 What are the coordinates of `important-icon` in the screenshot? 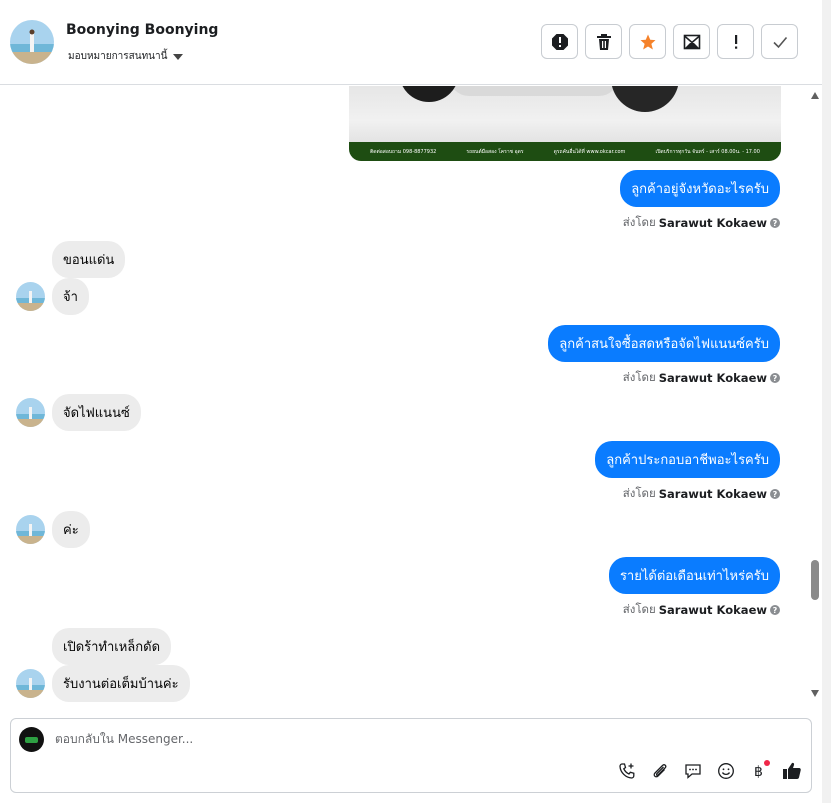 It's located at (735, 41).